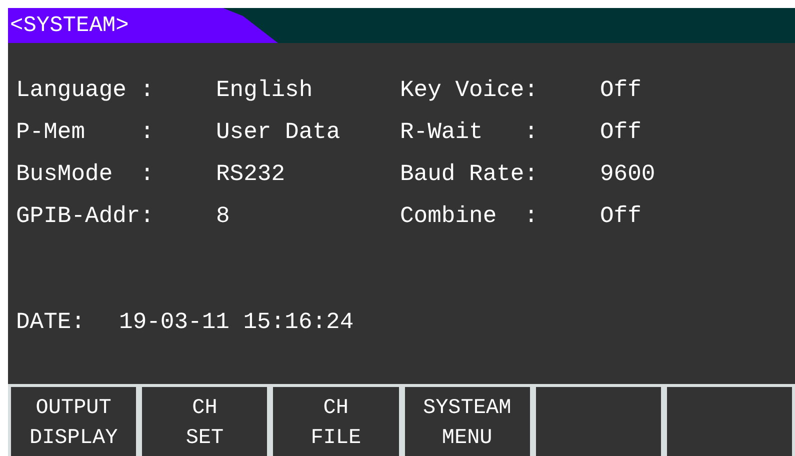 The image size is (795, 456). What do you see at coordinates (470, 174) in the screenshot?
I see `setting-label: Baud Rate:` at bounding box center [470, 174].